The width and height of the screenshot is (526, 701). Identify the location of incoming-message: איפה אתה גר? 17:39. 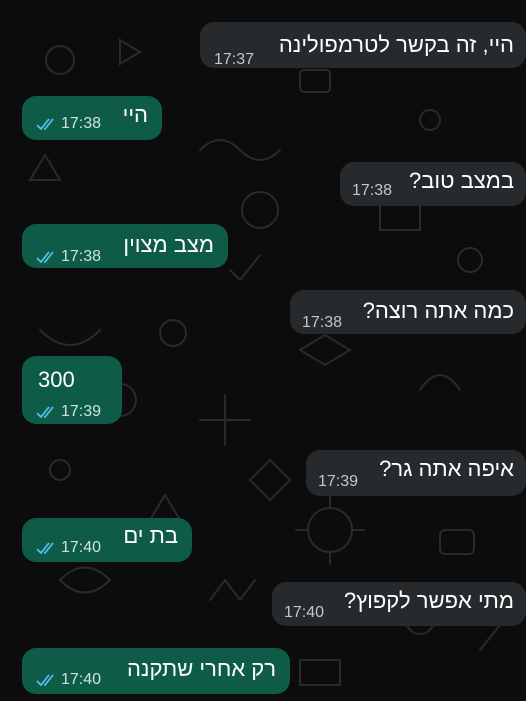
(416, 473).